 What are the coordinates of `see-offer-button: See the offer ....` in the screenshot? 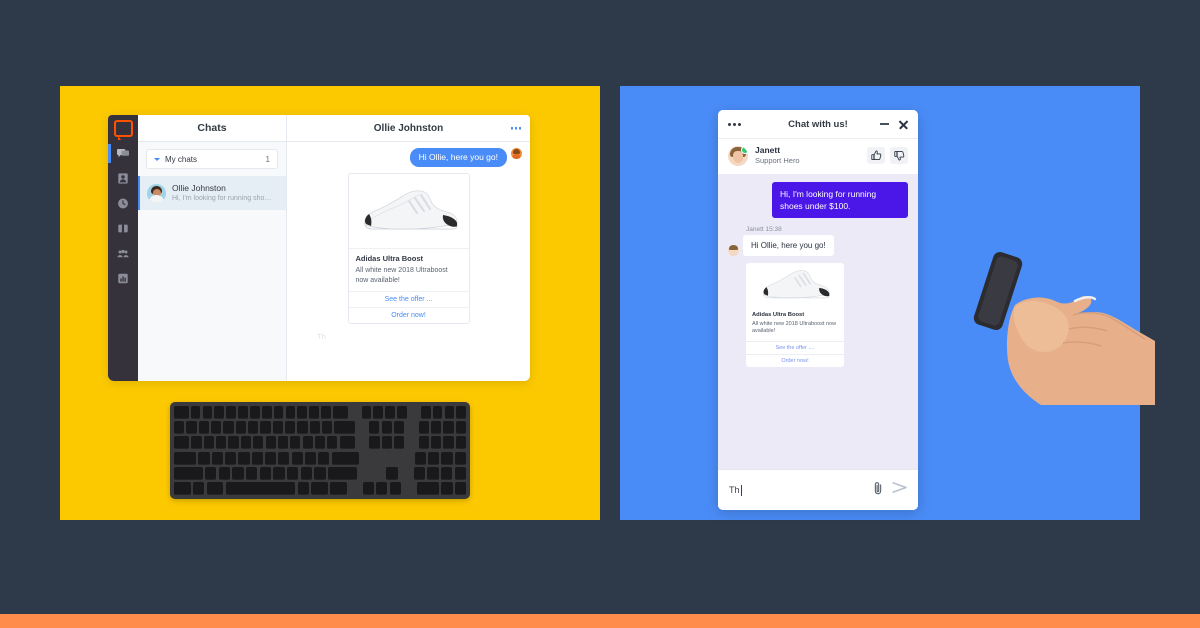 It's located at (795, 347).